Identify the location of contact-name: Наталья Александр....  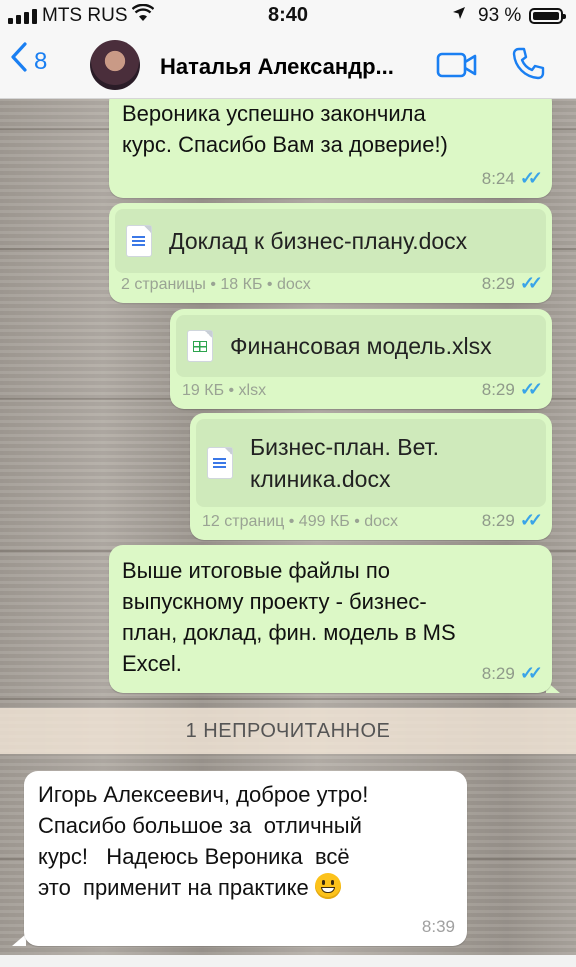
(291, 67).